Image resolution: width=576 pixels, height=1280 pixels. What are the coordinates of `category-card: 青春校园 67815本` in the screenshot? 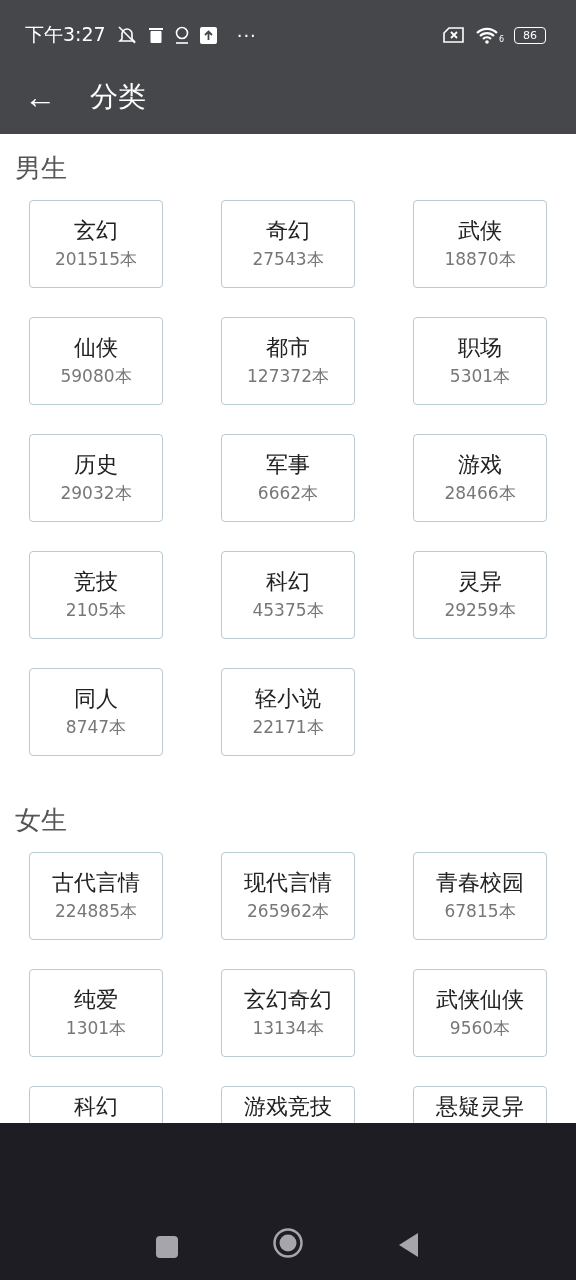 It's located at (480, 896).